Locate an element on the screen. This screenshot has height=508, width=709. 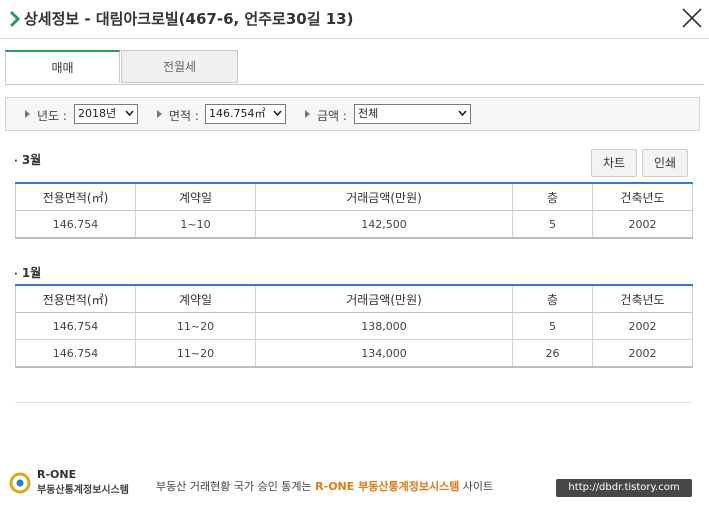
print-button: 인쇄 is located at coordinates (665, 163).